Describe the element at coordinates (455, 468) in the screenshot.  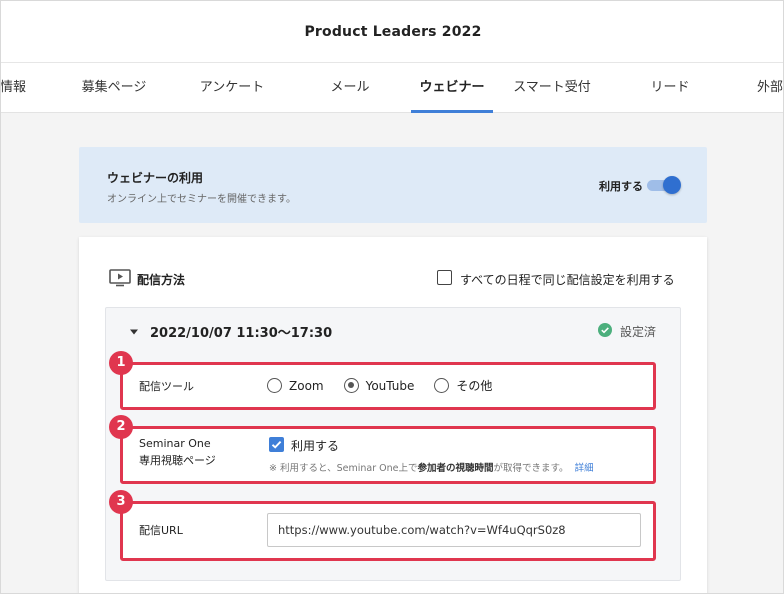
I see `note-bold: 参加者の視聴時間` at that location.